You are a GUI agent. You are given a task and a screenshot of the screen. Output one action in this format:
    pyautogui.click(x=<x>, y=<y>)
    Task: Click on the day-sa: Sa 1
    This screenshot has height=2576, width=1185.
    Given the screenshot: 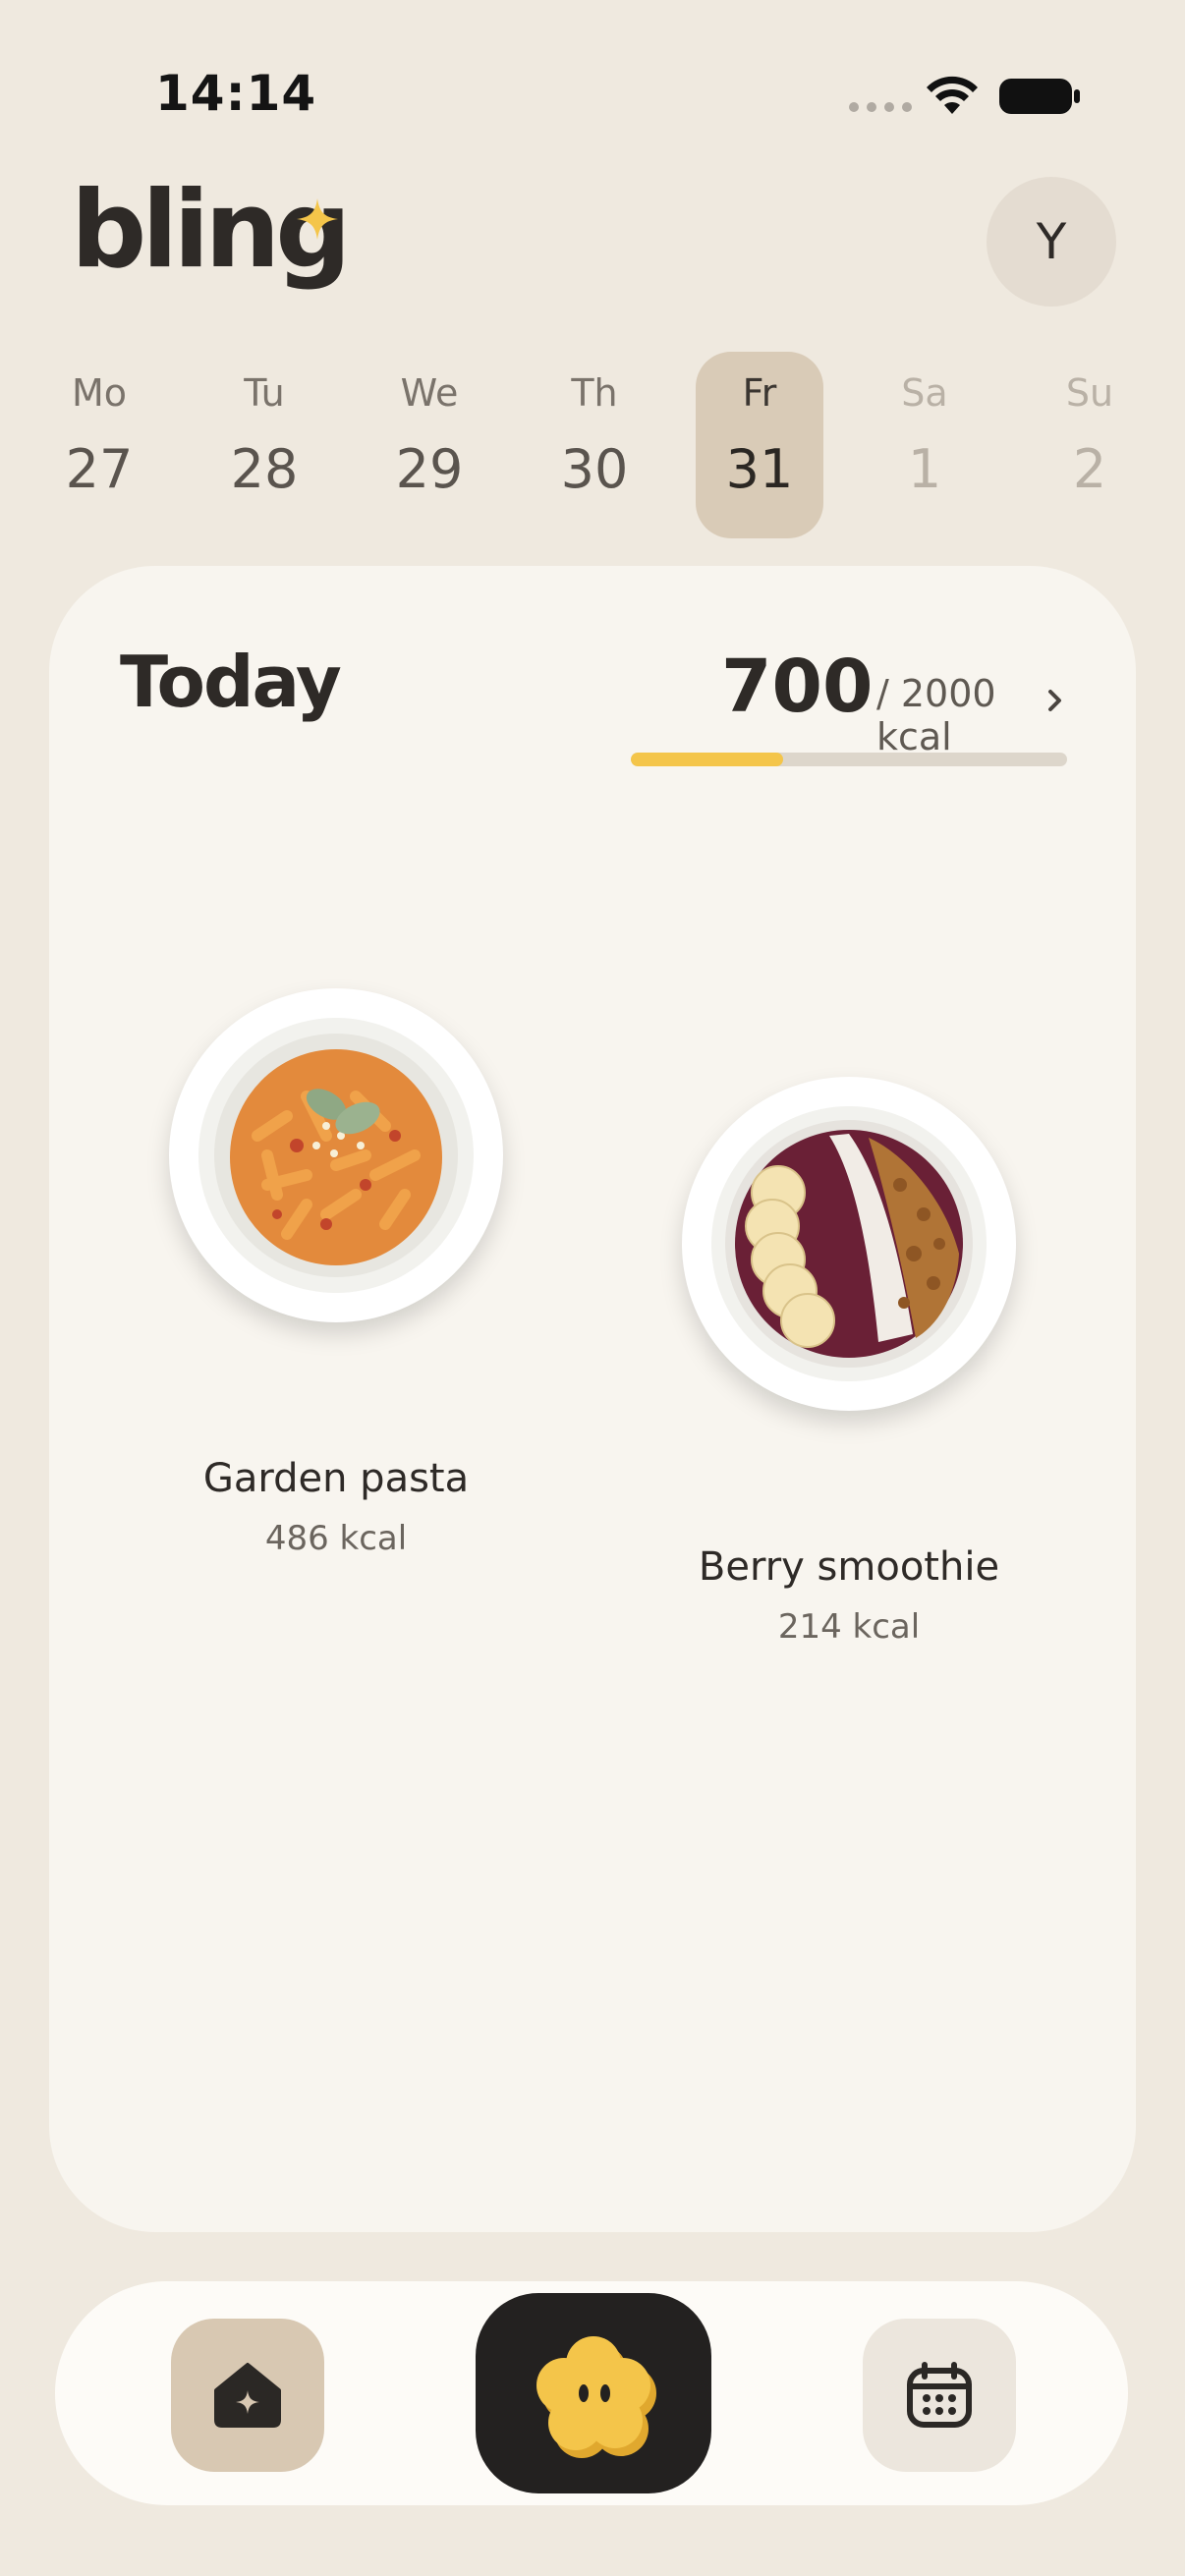 What is the action you would take?
    pyautogui.click(x=925, y=445)
    